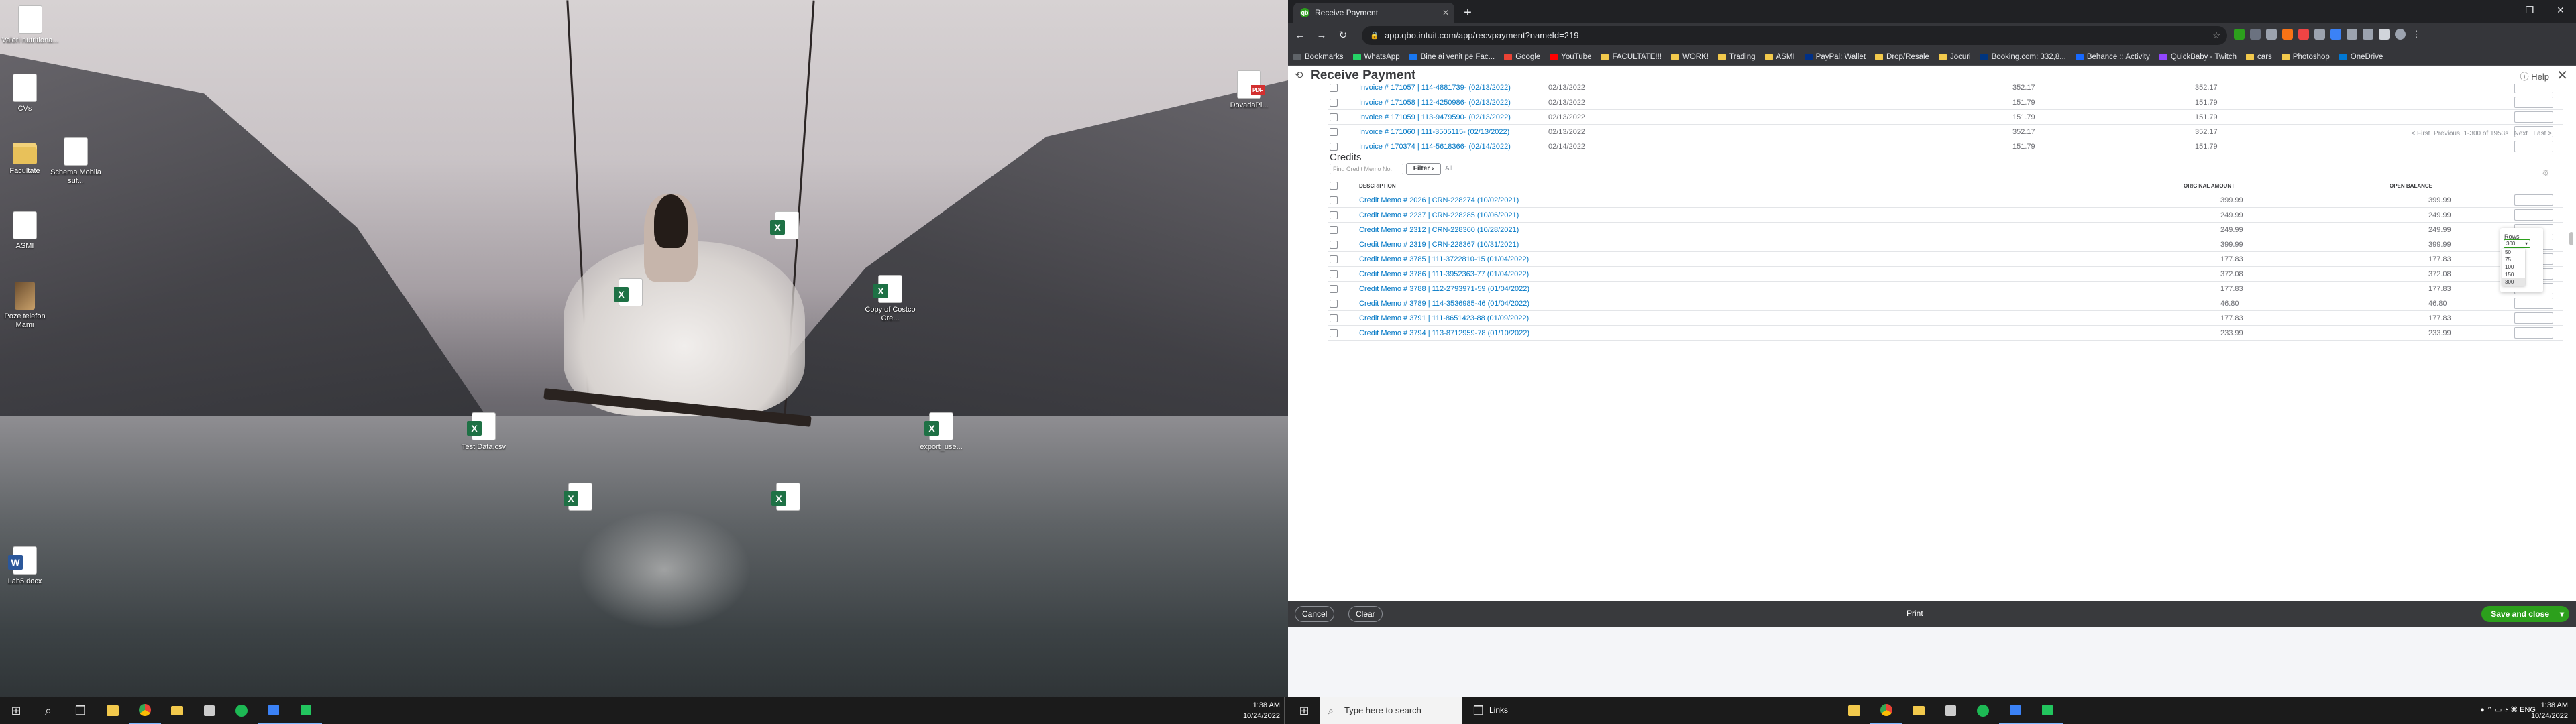 The image size is (2576, 724). Describe the element at coordinates (2571, 359) in the screenshot. I see `scrollbar` at that location.